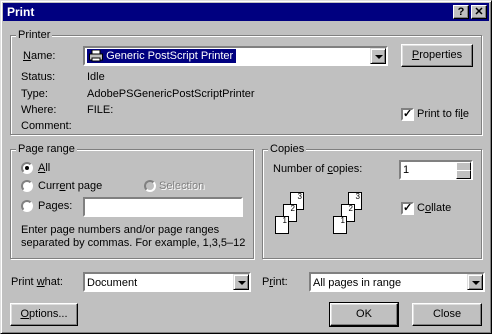 This screenshot has width=492, height=334. Describe the element at coordinates (46, 149) in the screenshot. I see `page-range-legend: Page range` at that location.